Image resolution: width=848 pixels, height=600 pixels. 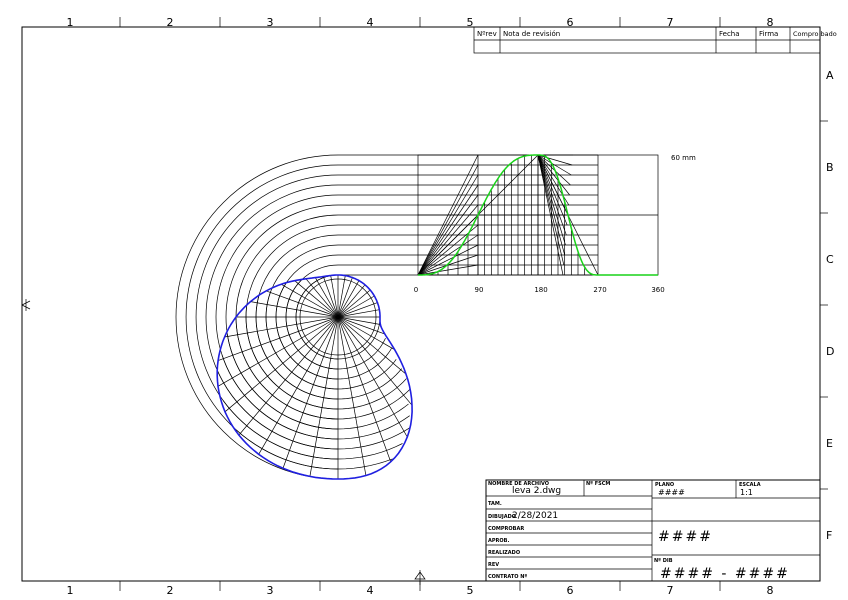 I want to click on axis-label-90: 90, so click(x=479, y=290).